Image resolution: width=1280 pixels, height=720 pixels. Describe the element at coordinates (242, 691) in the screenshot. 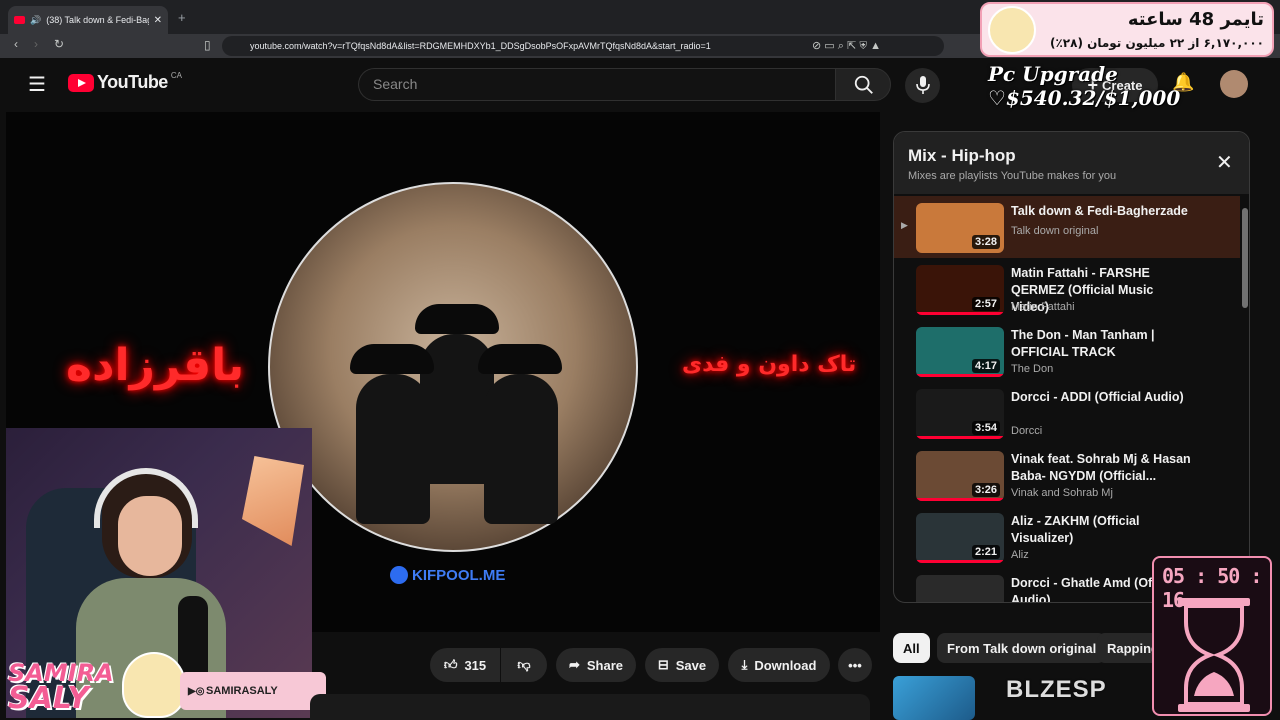

I see `social-handle: SAMIRASALY` at that location.